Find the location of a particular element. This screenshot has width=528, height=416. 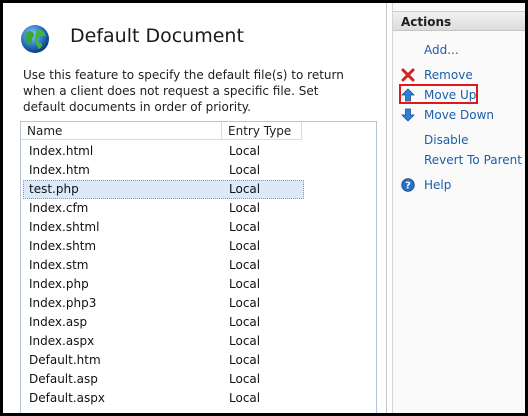

list-header: Name Entry Type is located at coordinates (198, 131).